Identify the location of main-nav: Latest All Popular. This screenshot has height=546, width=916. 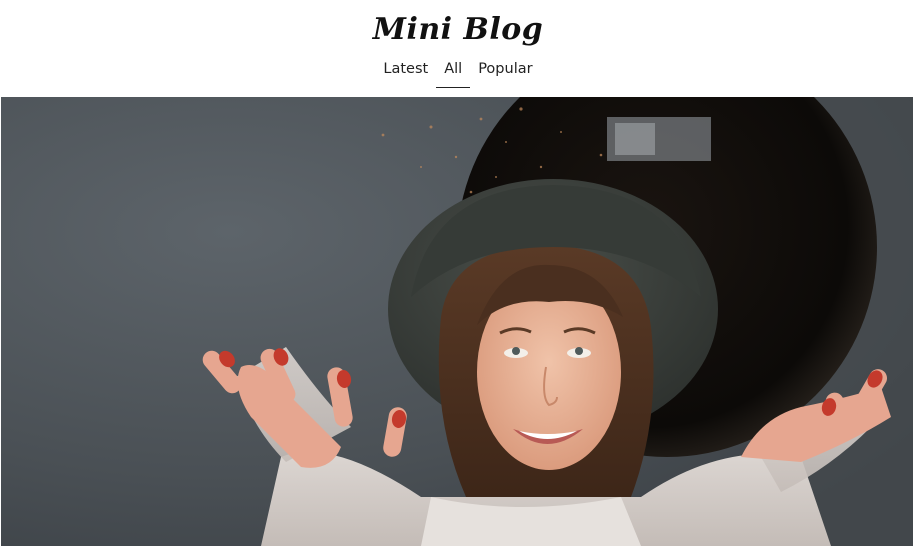
(458, 72).